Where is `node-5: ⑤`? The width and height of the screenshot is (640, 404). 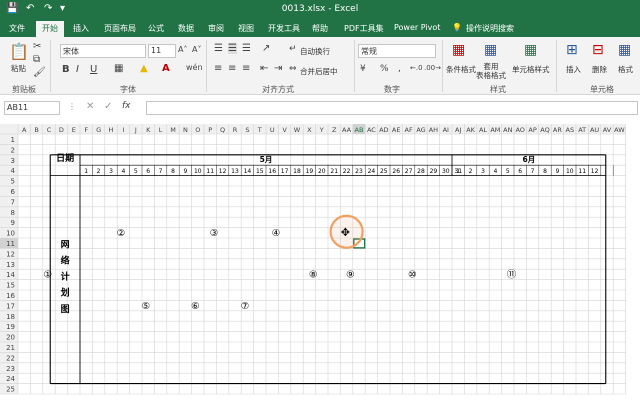
node-5: ⑤ is located at coordinates (145, 306).